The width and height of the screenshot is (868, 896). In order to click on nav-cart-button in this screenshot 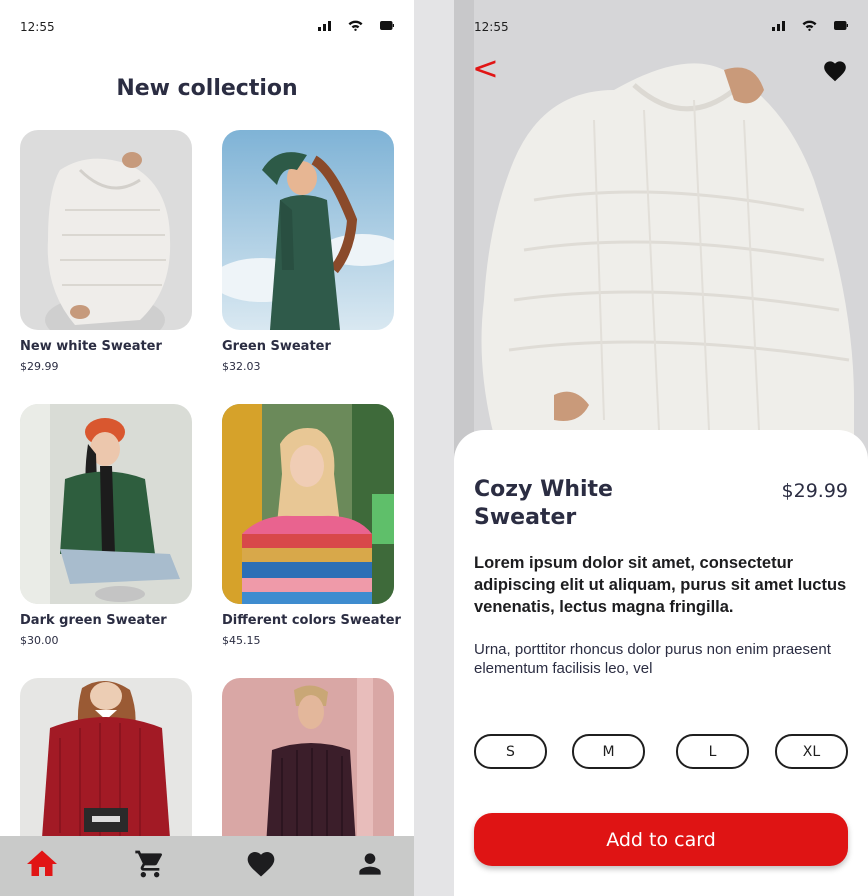, I will do `click(150, 866)`.